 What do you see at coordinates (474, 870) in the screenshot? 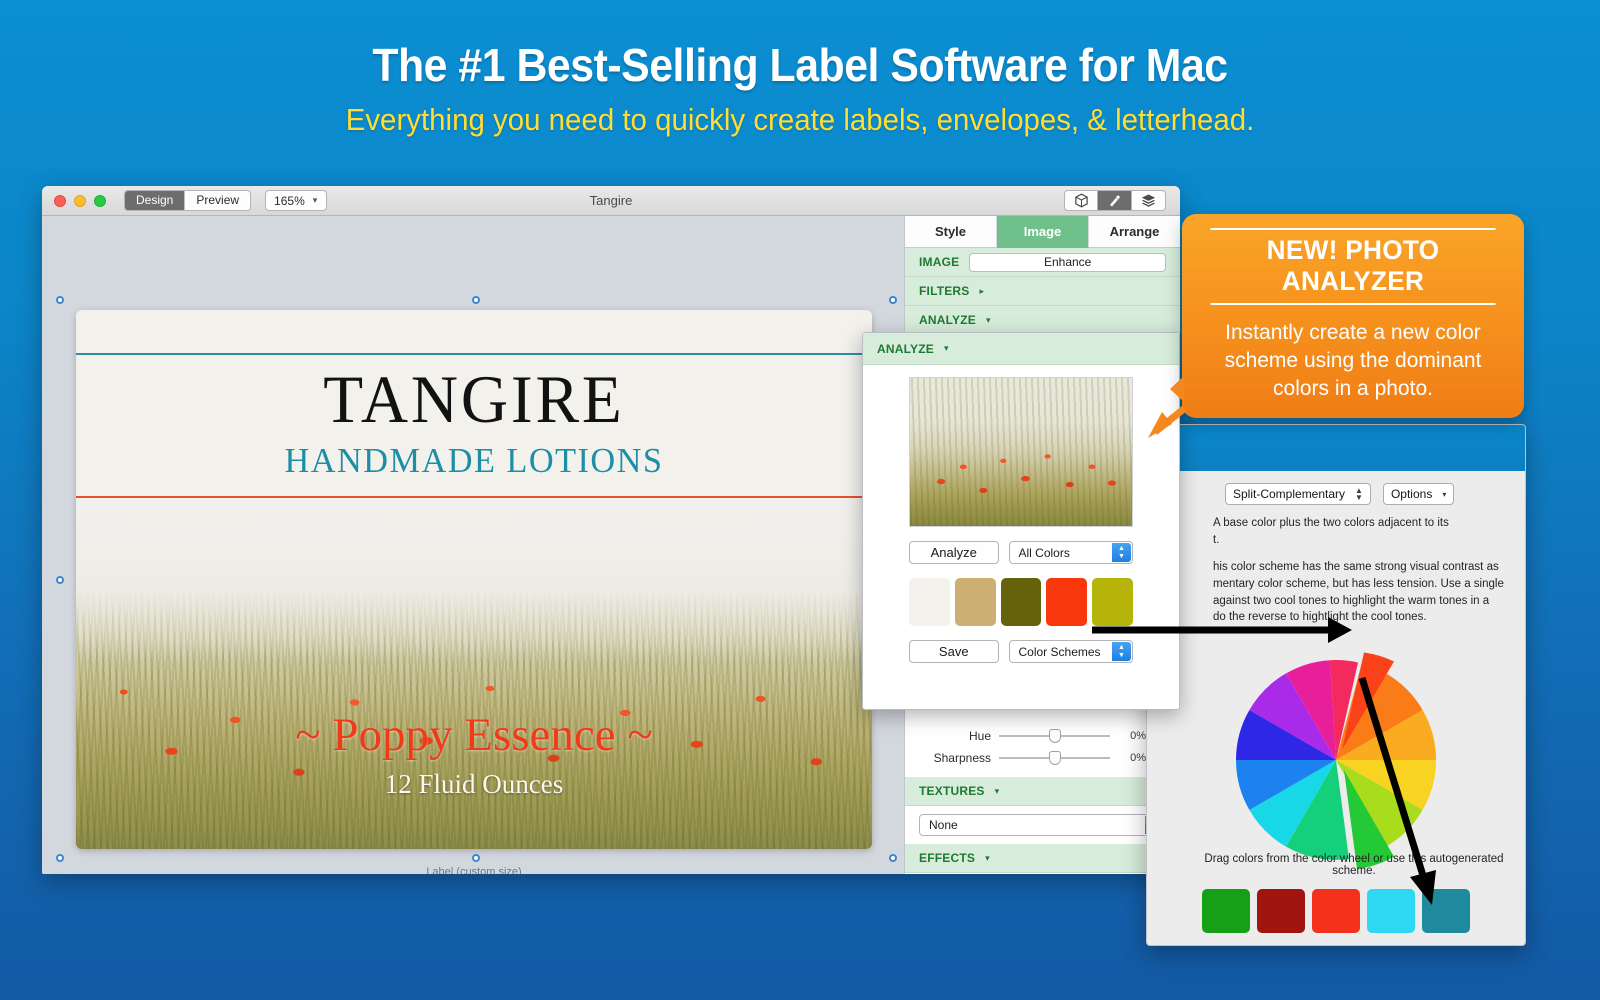
I see `document-status-text: Label (custom size)` at bounding box center [474, 870].